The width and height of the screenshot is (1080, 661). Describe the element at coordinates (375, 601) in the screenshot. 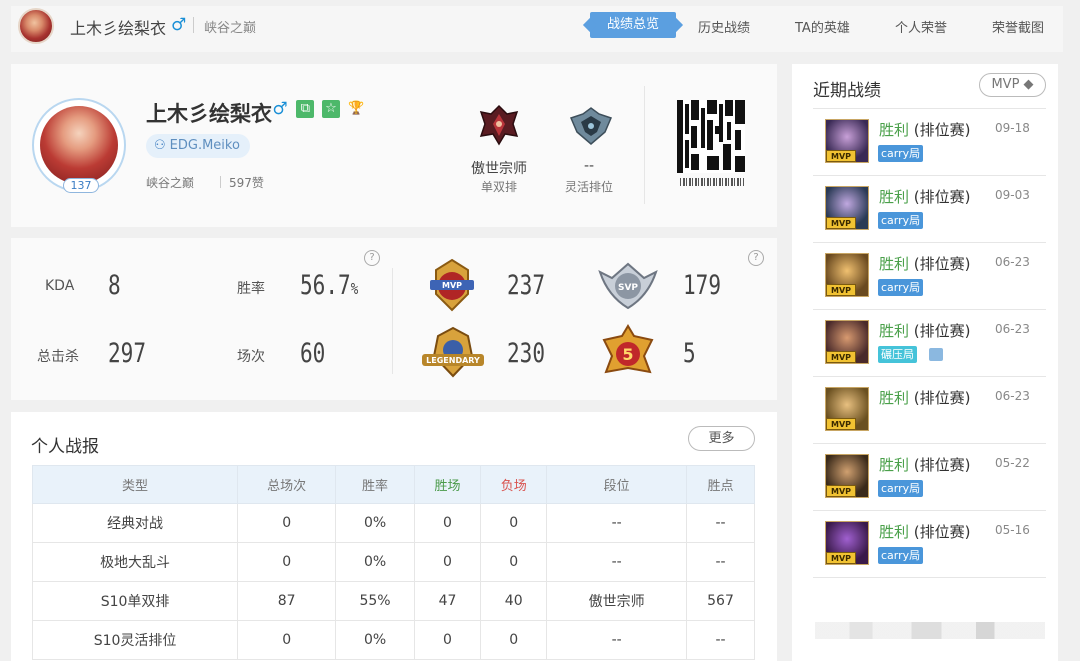

I see `table-cell: 55%` at that location.